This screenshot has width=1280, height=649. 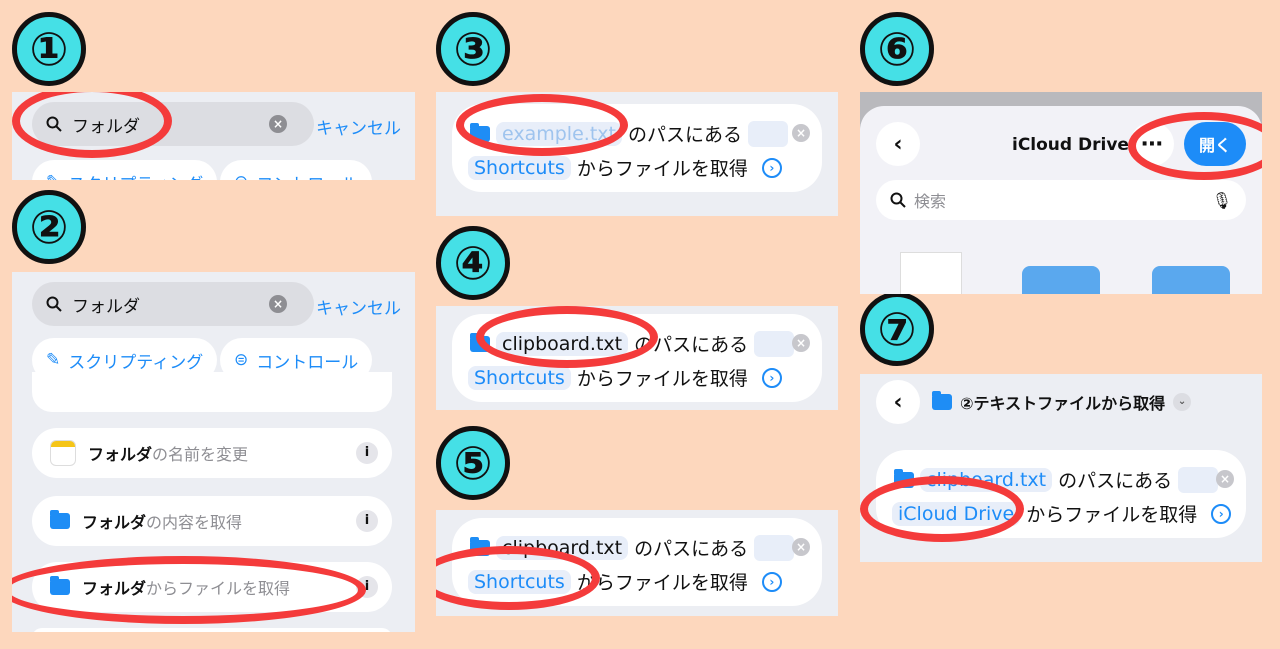 I want to click on step-4-badge: ④, so click(x=473, y=263).